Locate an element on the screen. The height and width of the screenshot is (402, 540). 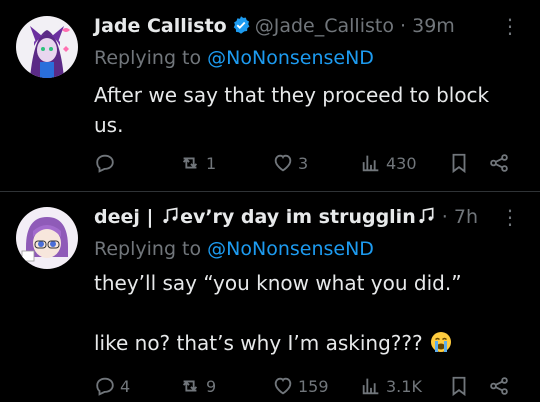
handle: @Jade_Callisto is located at coordinates (324, 26).